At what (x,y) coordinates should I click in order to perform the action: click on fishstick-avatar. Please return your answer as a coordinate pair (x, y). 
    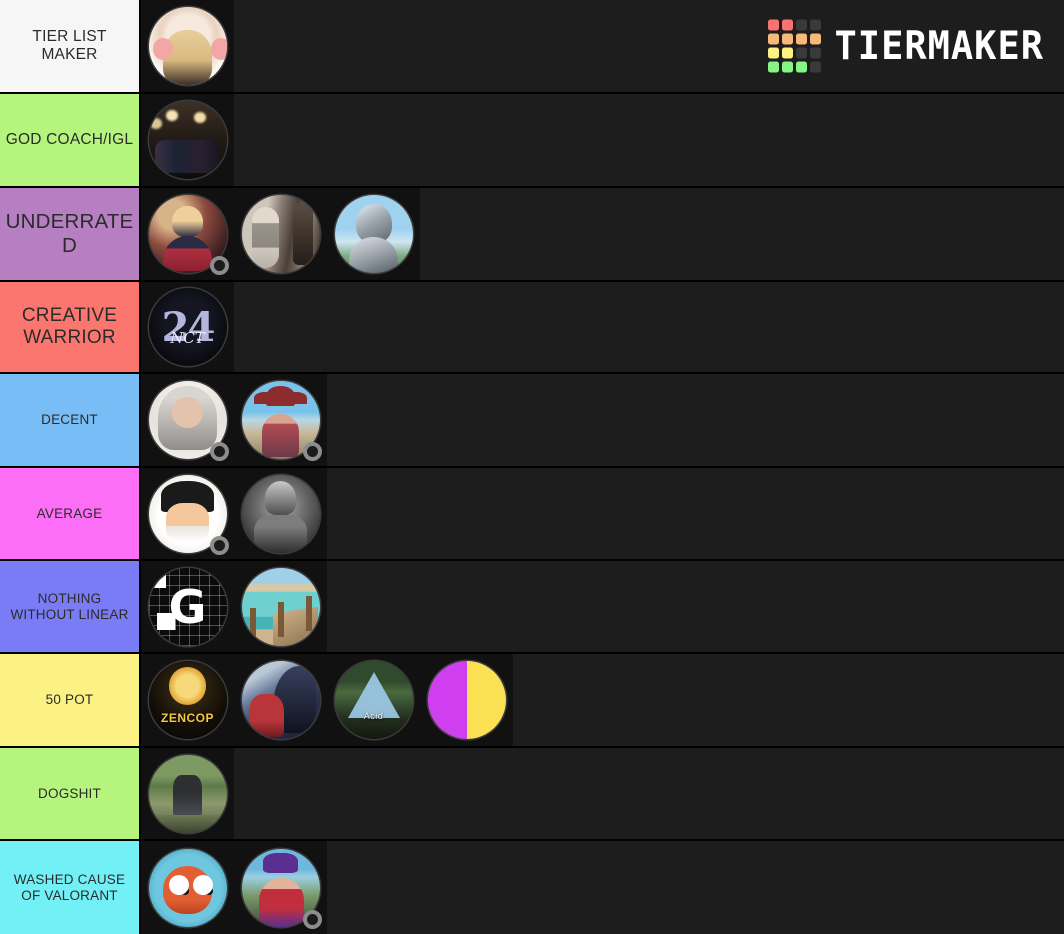
    Looking at the image, I should click on (187, 887).